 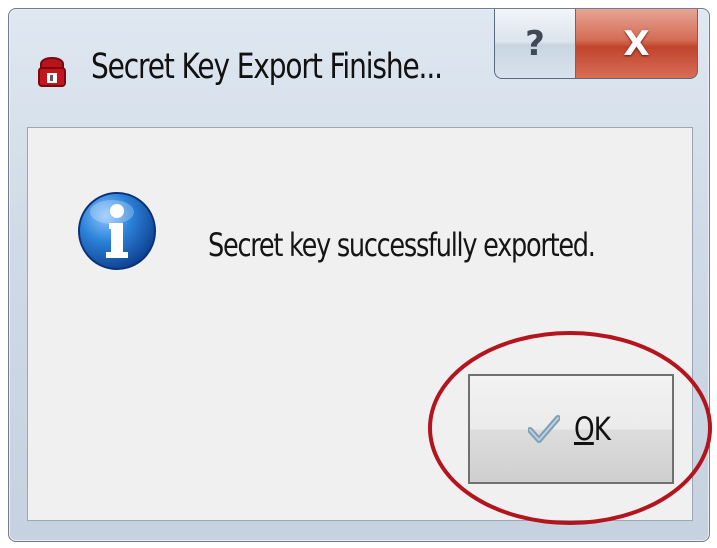 What do you see at coordinates (52, 72) in the screenshot?
I see `lock-icon` at bounding box center [52, 72].